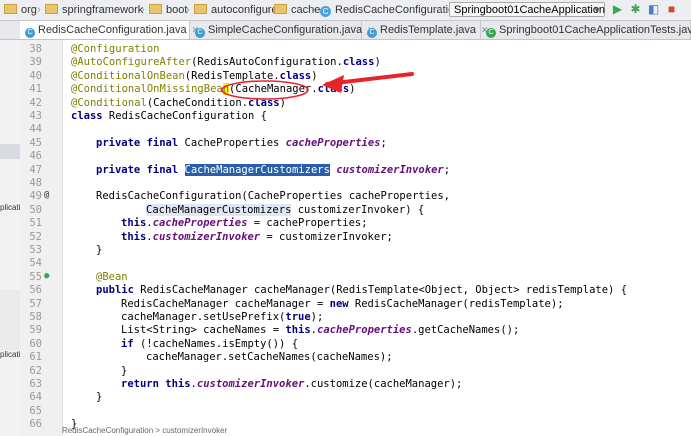 The image size is (691, 436). What do you see at coordinates (265, 90) in the screenshot?
I see `red-circle-annotation` at bounding box center [265, 90].